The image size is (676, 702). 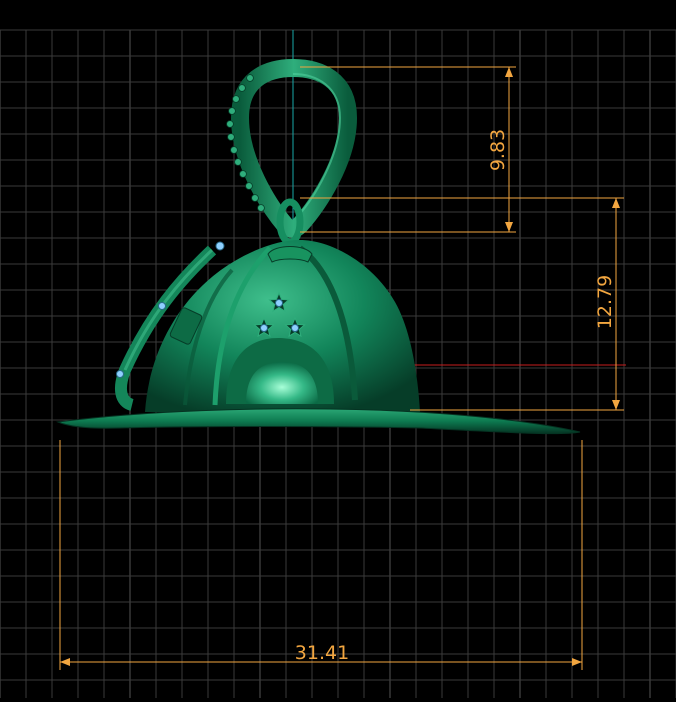 I want to click on dimension-helmet-height: 12.79, so click(x=605, y=302).